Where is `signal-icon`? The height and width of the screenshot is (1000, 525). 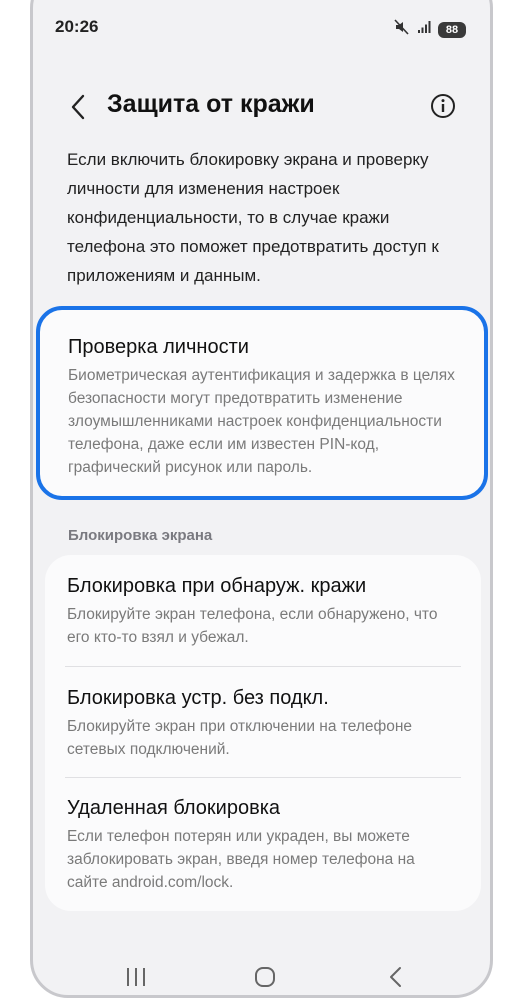 signal-icon is located at coordinates (424, 29).